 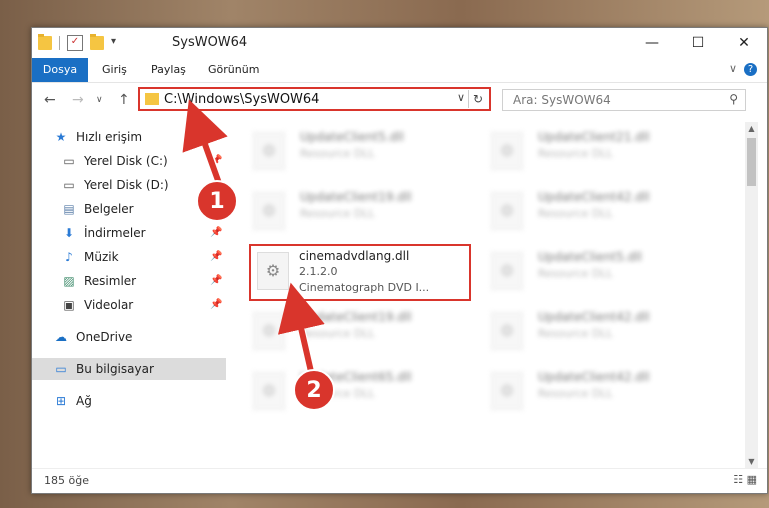 What do you see at coordinates (314, 390) in the screenshot?
I see `step-marker-2: 2` at bounding box center [314, 390].